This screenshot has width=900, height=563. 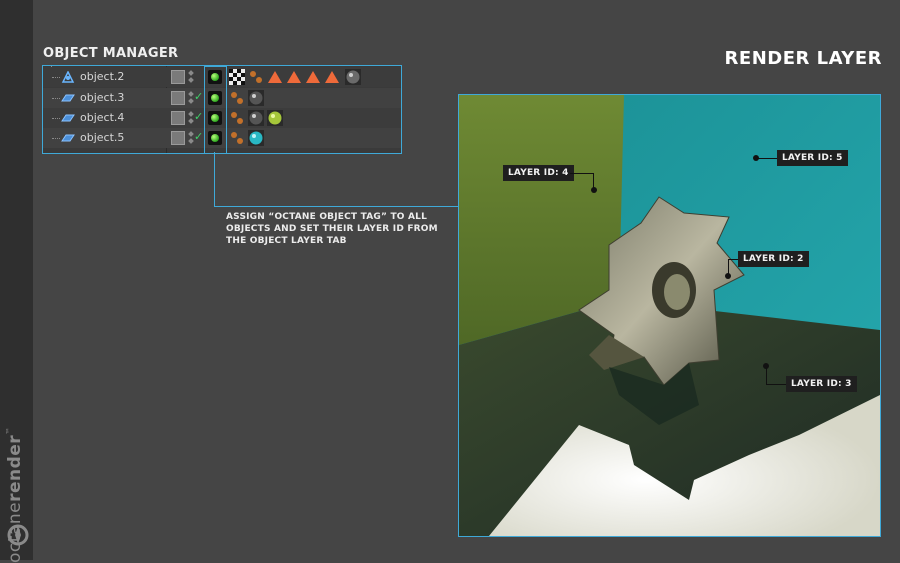 I want to click on layer-id-label: LAYER ID: 3, so click(x=821, y=384).